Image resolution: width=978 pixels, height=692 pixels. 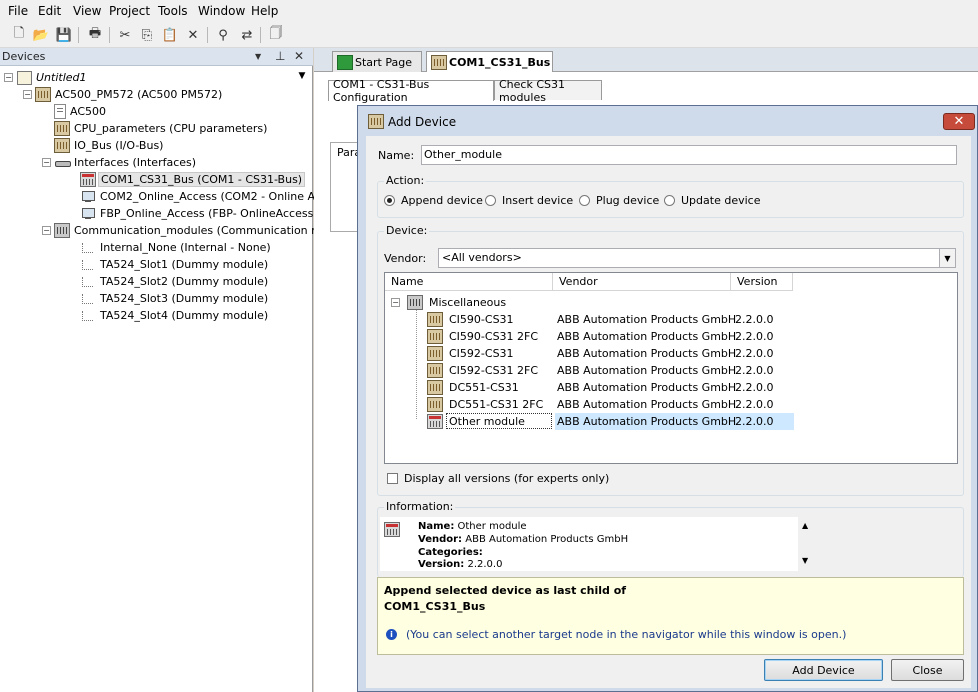 I want to click on close-button: Close, so click(x=927, y=670).